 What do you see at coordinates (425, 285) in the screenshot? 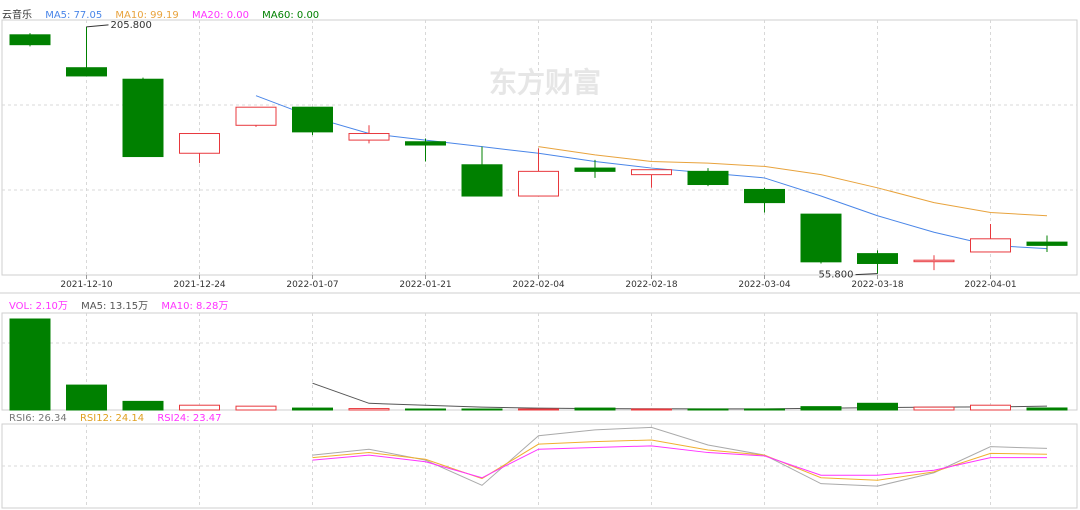
I see `x-tick-label: 2022-01-21` at bounding box center [425, 285].